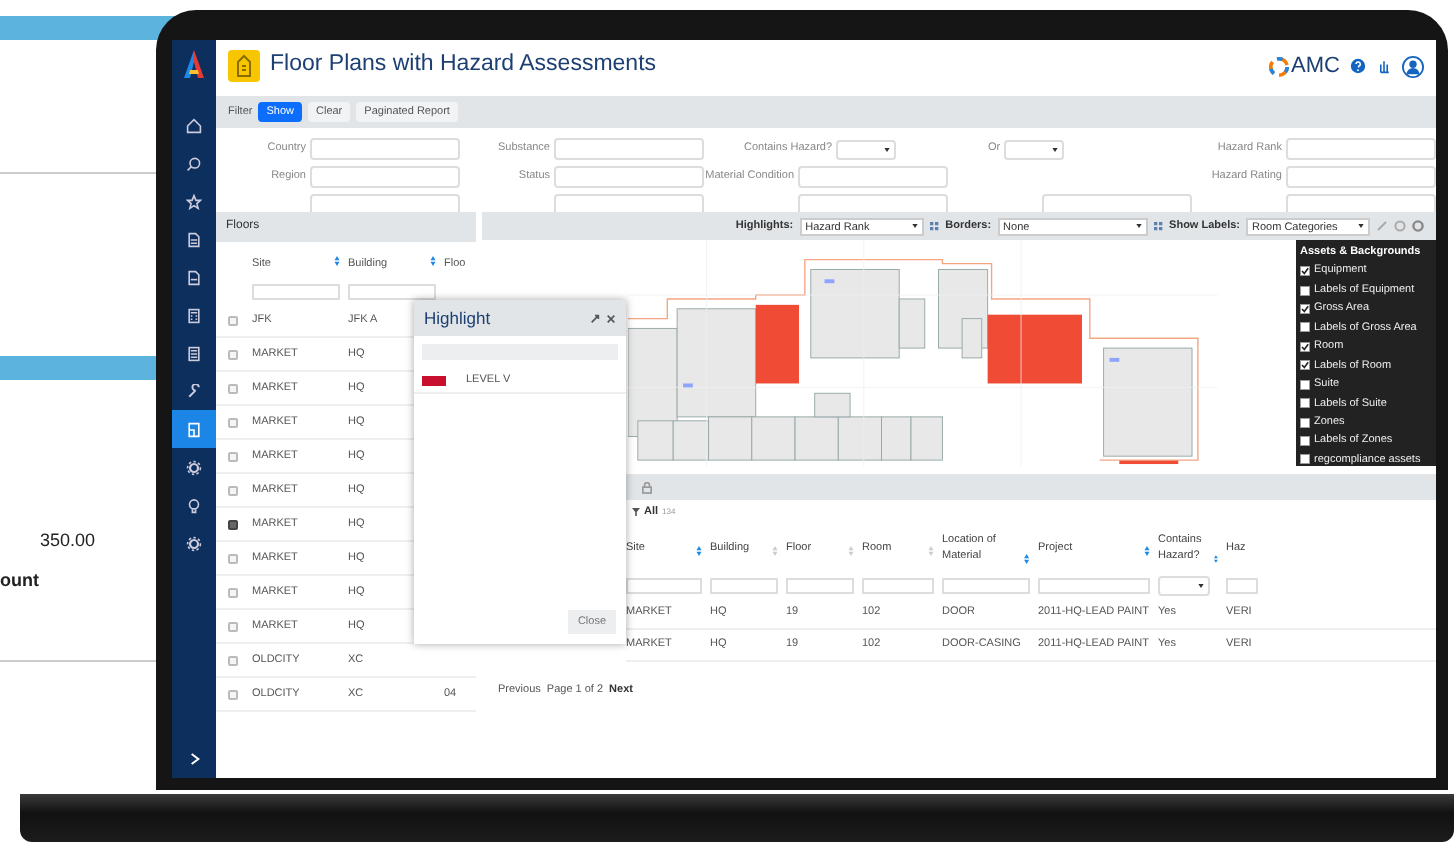 The height and width of the screenshot is (842, 1454). I want to click on refresh-icon, so click(1400, 226).